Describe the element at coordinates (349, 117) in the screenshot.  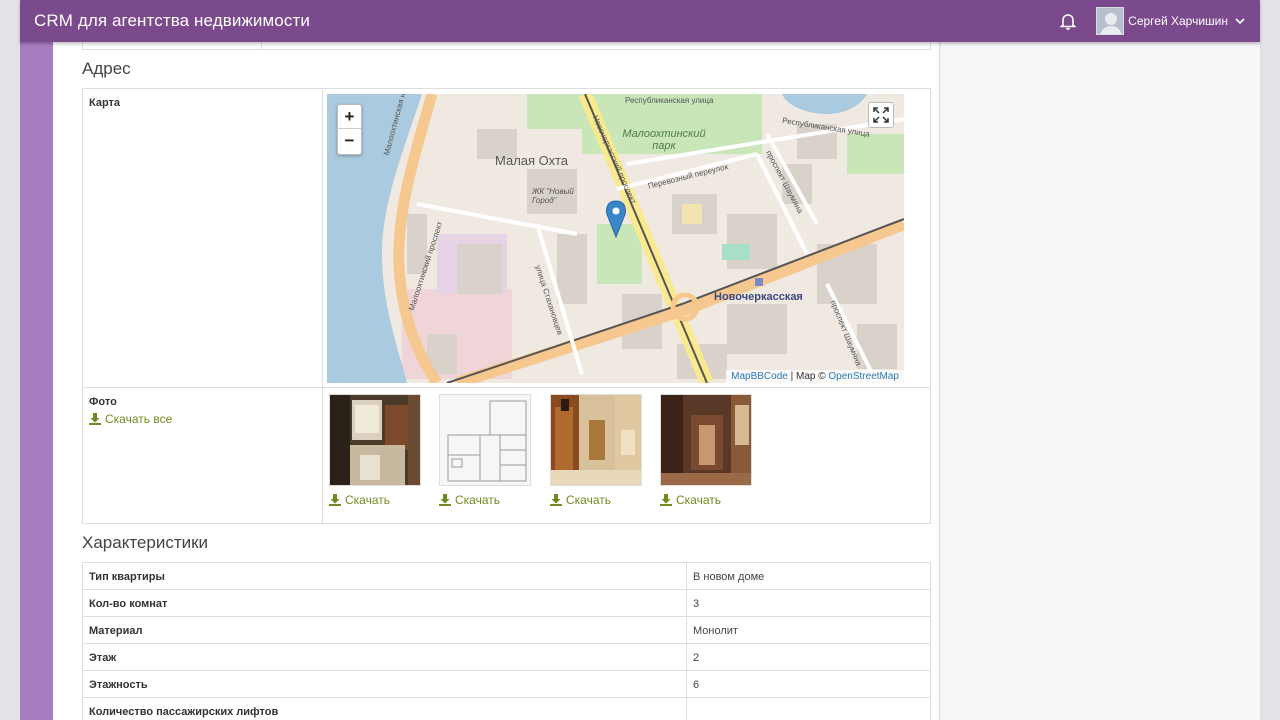
I see `zoom-in-button: +` at that location.